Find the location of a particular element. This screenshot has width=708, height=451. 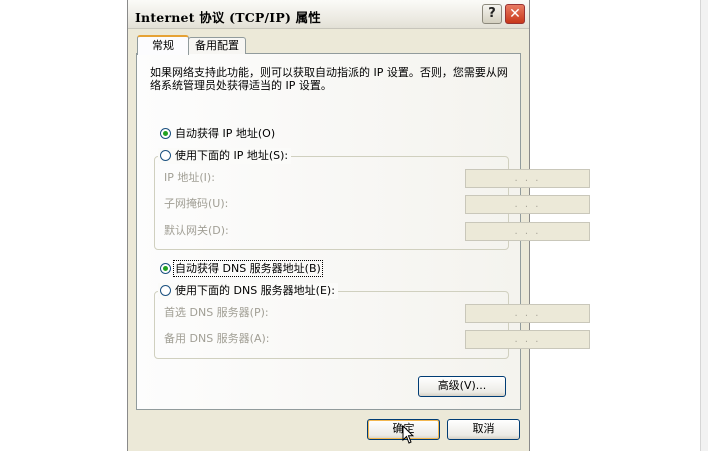

subnet-mask-label: 子网掩码(U): is located at coordinates (196, 203).